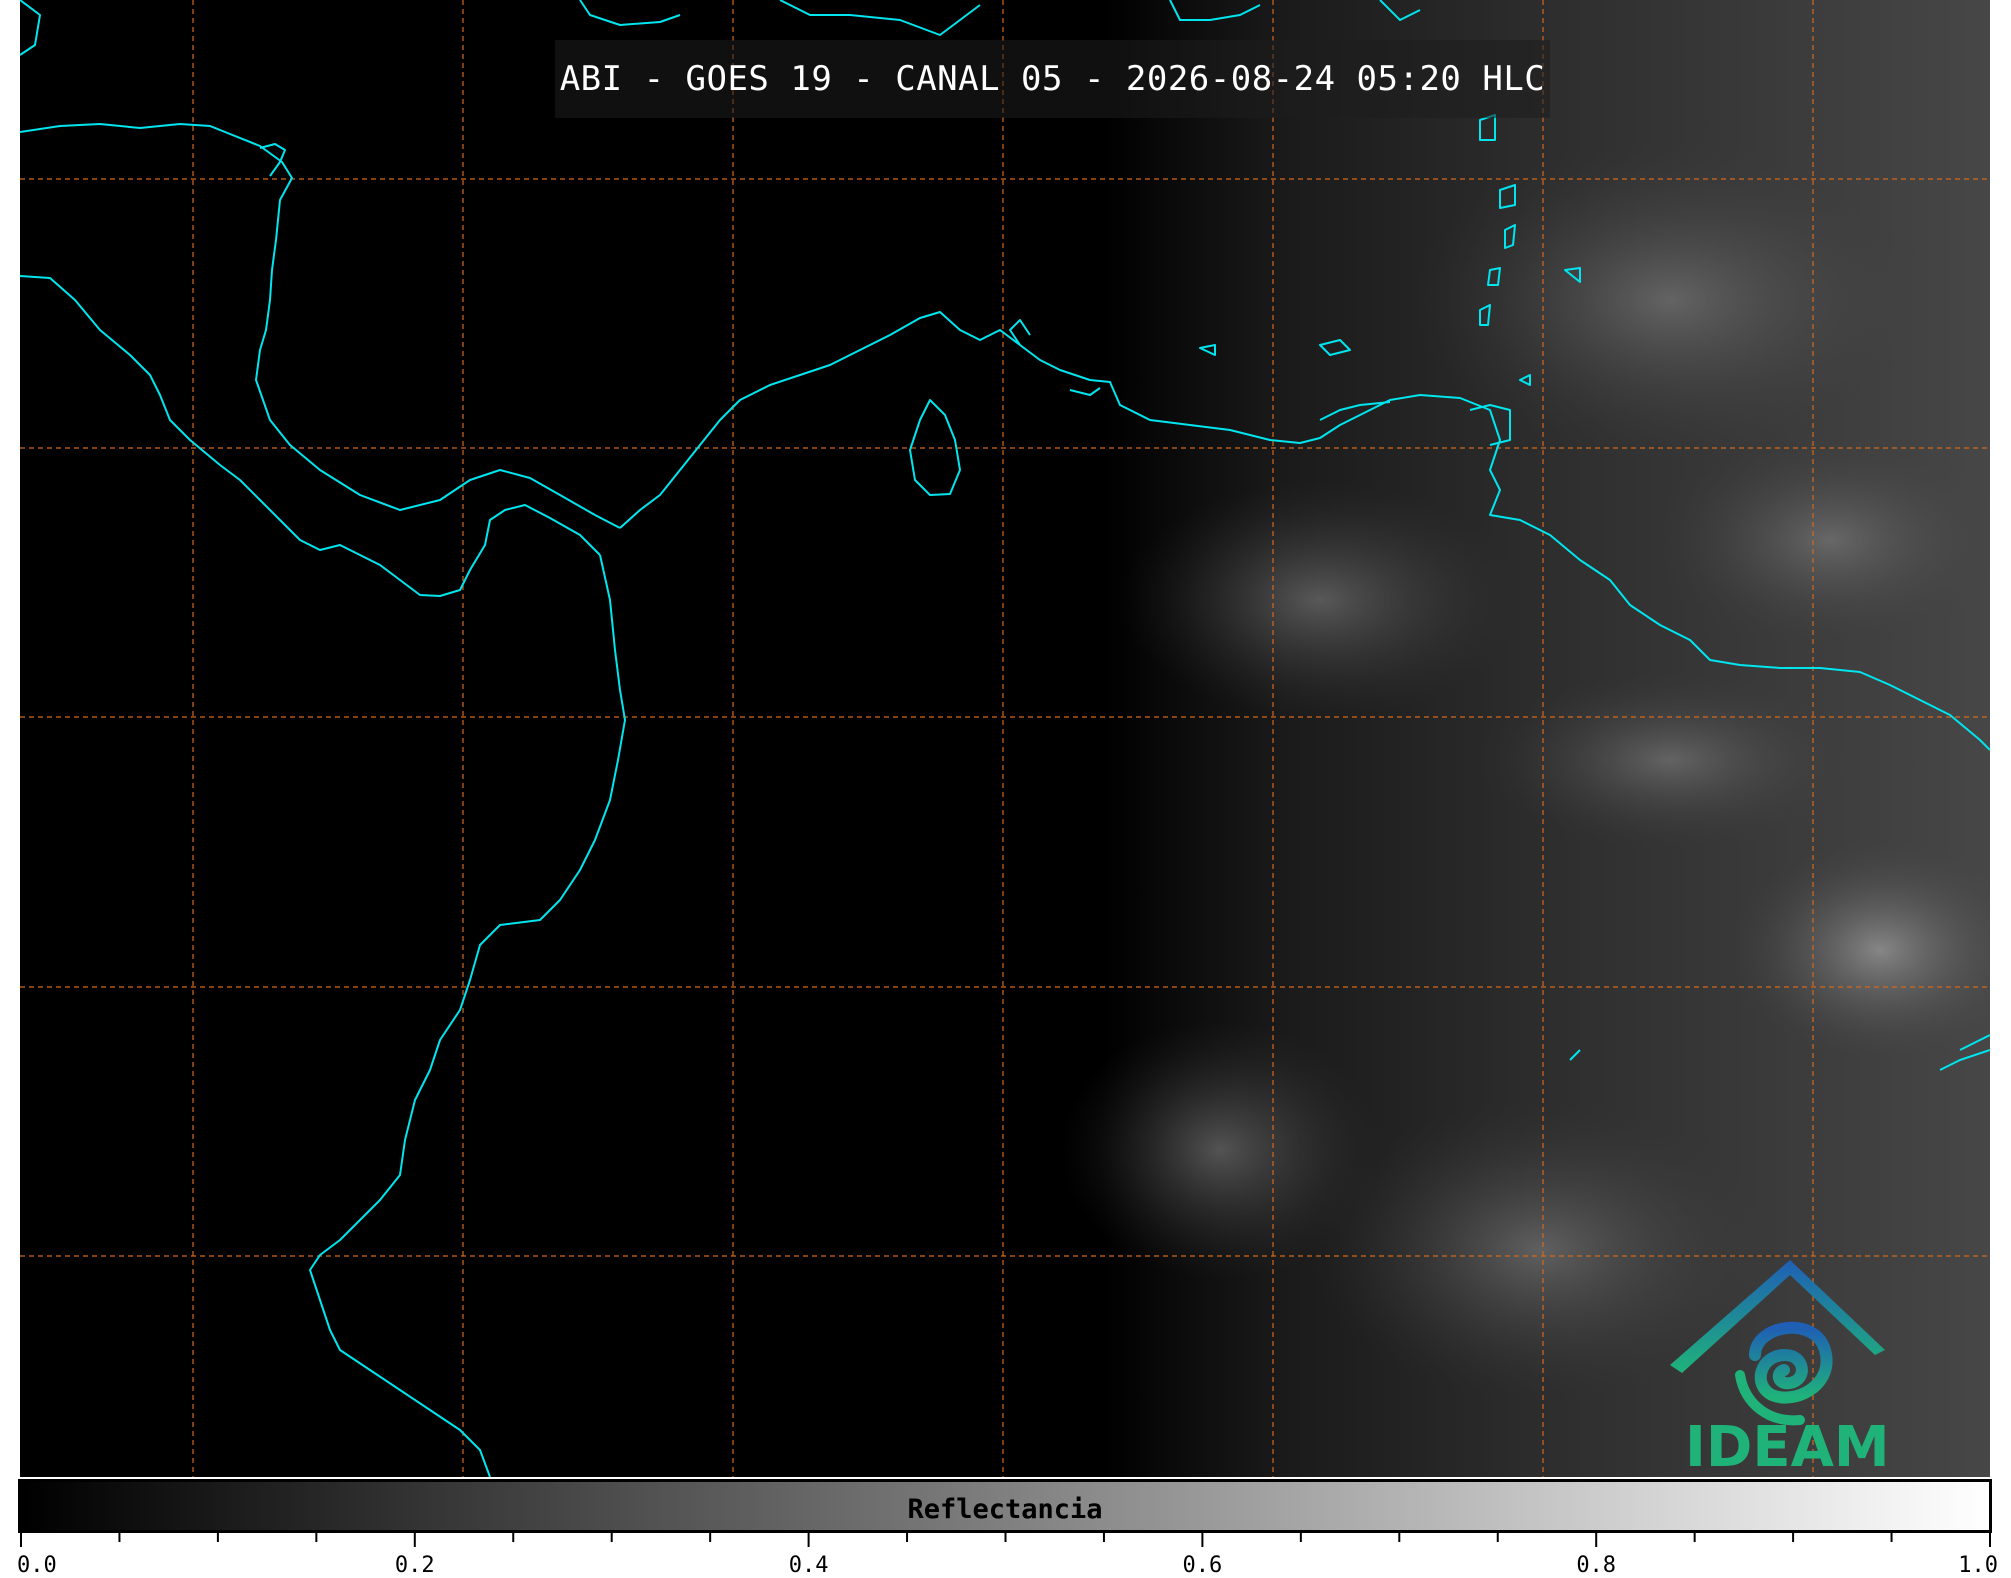 This screenshot has height=1578, width=2011. I want to click on colorbar-ticks, so click(1005, 1540).